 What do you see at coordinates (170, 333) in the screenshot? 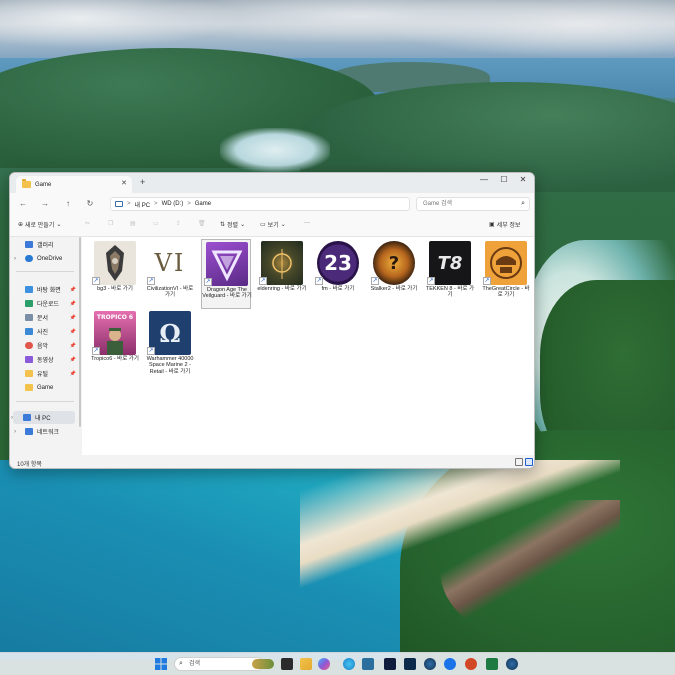
I see `warhammer-icon: Ω` at bounding box center [170, 333].